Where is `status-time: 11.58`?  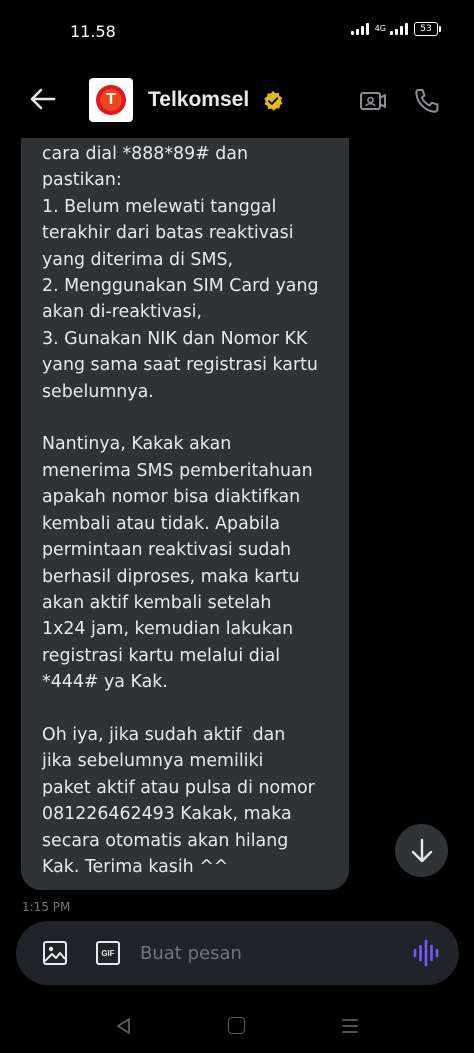
status-time: 11.58 is located at coordinates (93, 31).